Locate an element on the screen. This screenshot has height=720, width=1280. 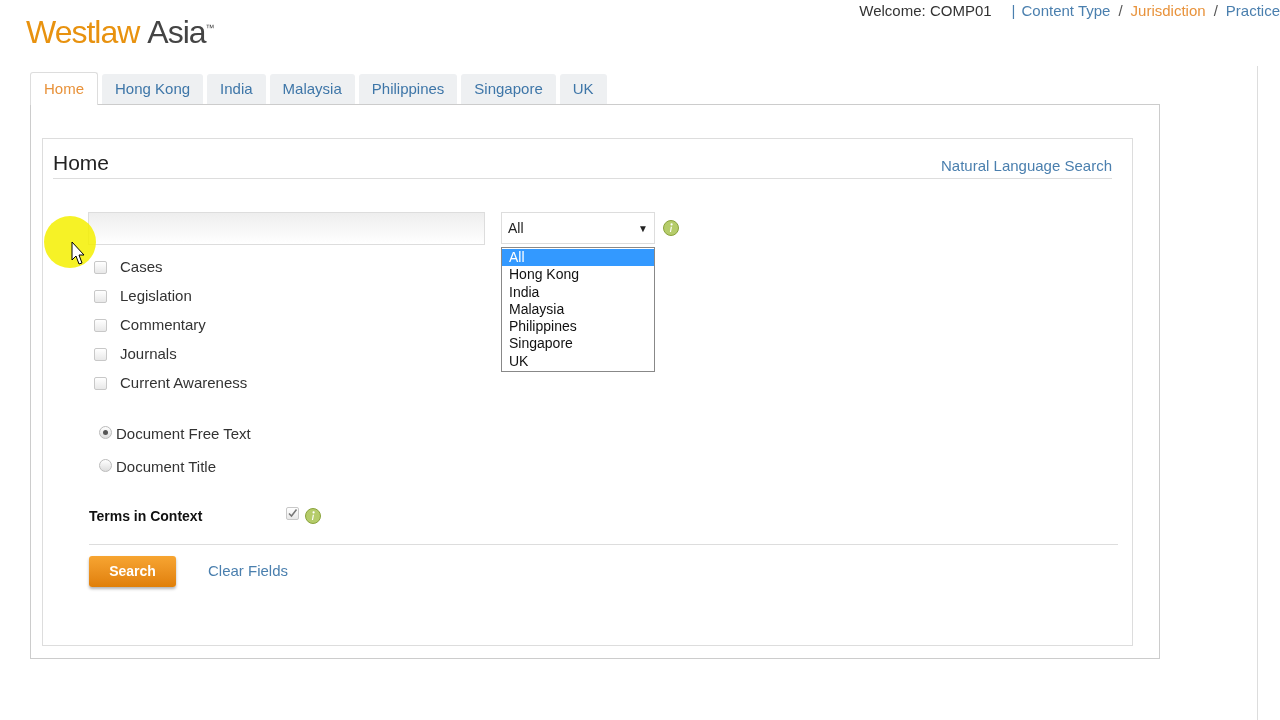
radio-label: Document Title is located at coordinates (166, 467).